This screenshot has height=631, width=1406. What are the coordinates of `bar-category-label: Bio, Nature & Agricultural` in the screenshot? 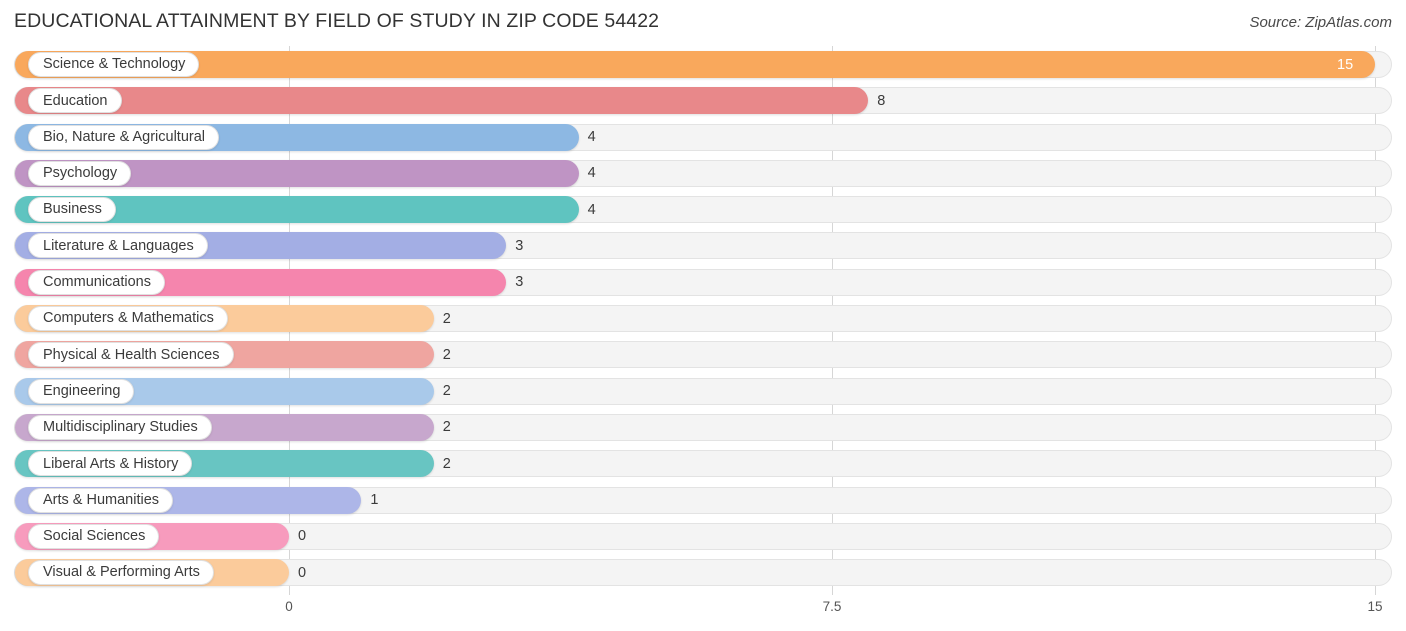 It's located at (124, 136).